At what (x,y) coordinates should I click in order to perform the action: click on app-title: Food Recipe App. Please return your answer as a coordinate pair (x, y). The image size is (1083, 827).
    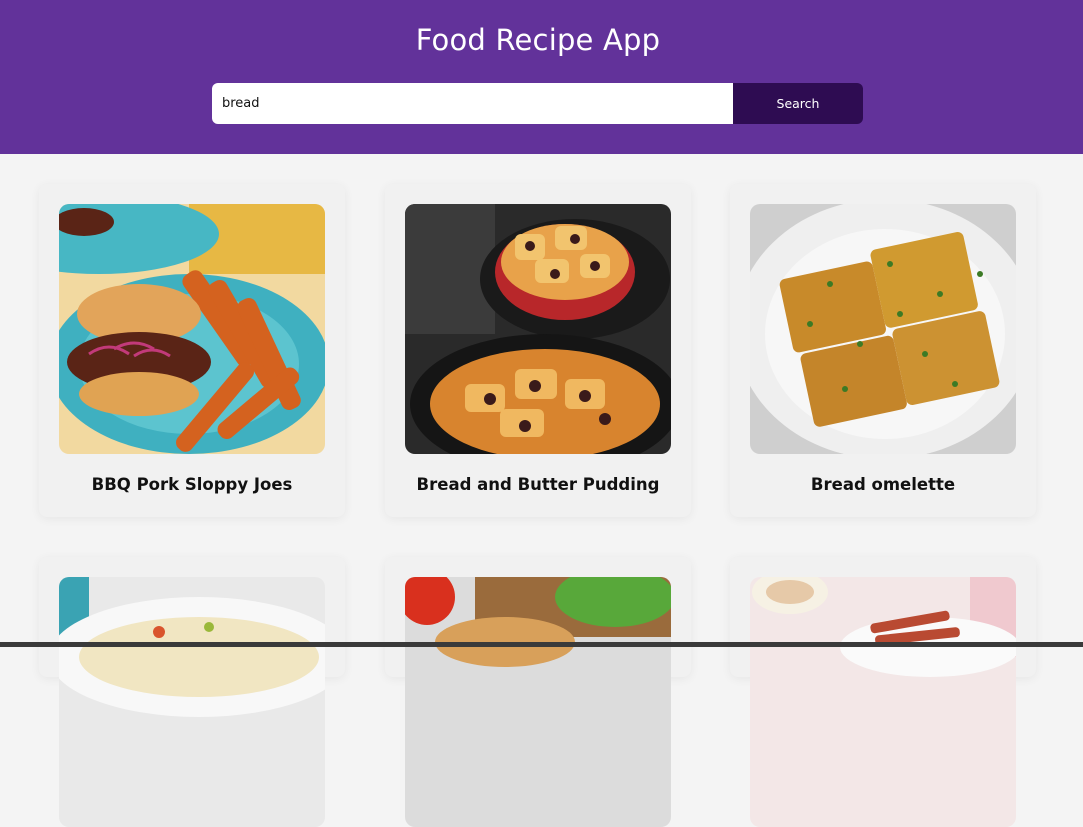
    Looking at the image, I should click on (538, 40).